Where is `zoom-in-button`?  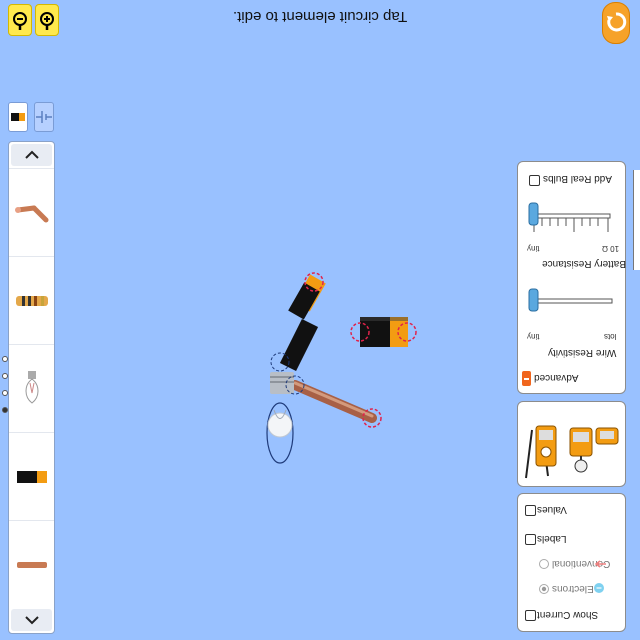
zoom-in-button is located at coordinates (47, 20).